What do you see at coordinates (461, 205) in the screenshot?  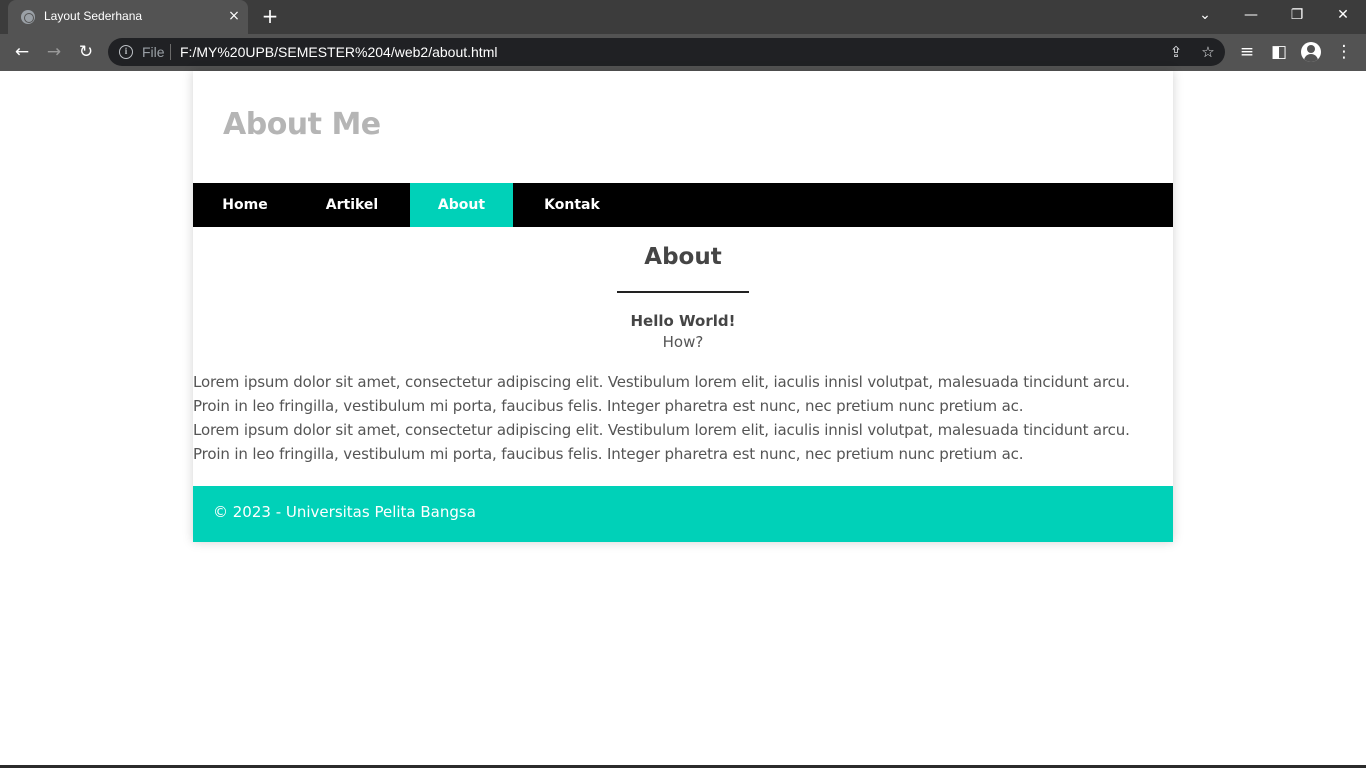 I see `nav-link-about: About` at bounding box center [461, 205].